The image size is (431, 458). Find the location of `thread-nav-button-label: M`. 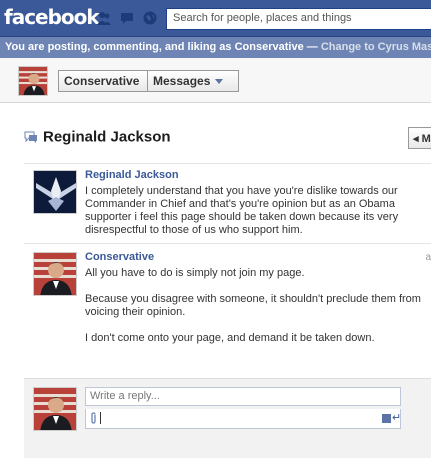

thread-nav-button-label: M is located at coordinates (426, 139).